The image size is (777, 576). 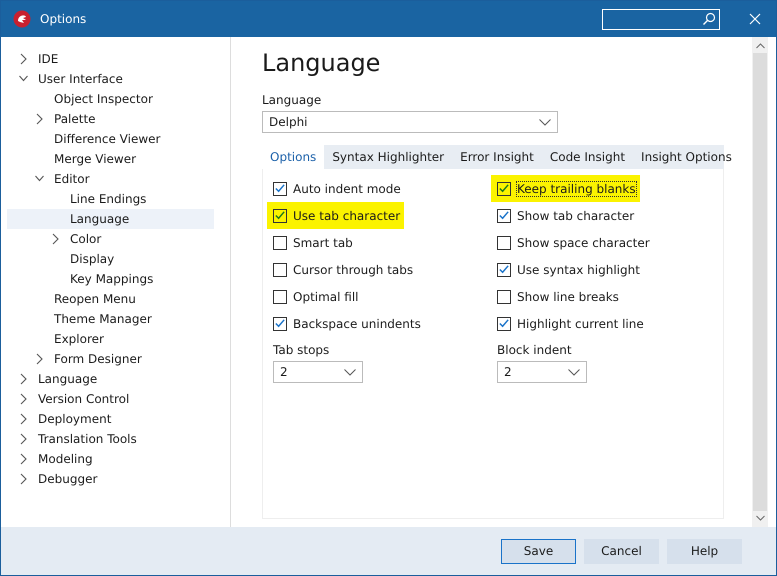 I want to click on checkbox-option: Use tab character, so click(x=335, y=215).